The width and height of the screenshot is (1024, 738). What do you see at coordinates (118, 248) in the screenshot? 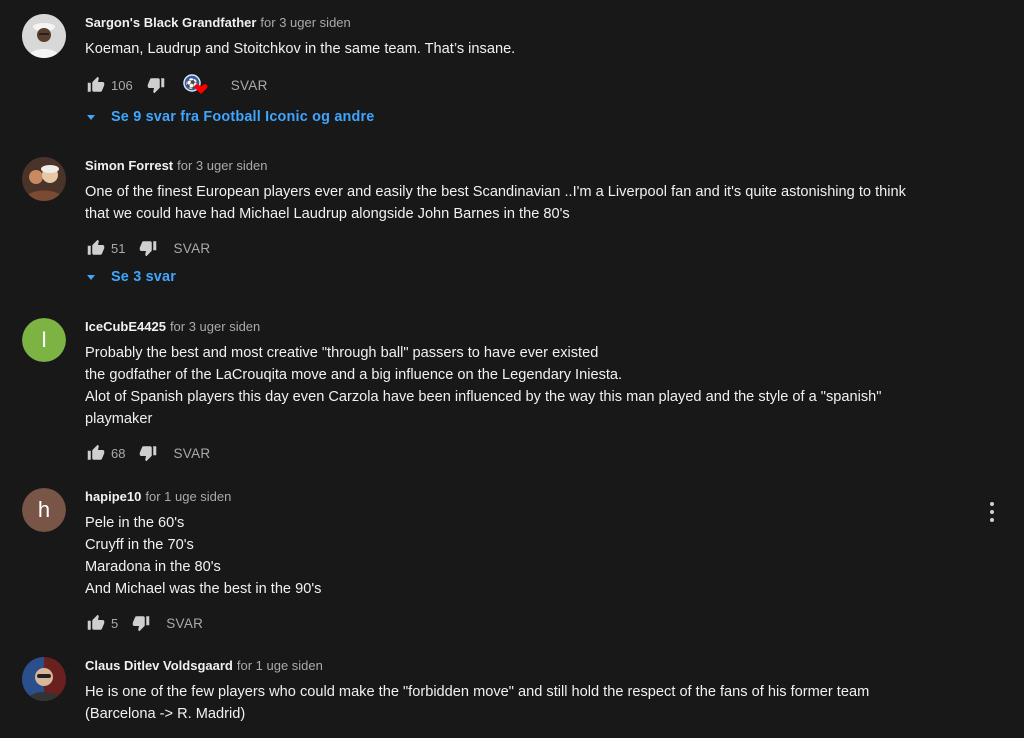
I see `like-count: 51` at bounding box center [118, 248].